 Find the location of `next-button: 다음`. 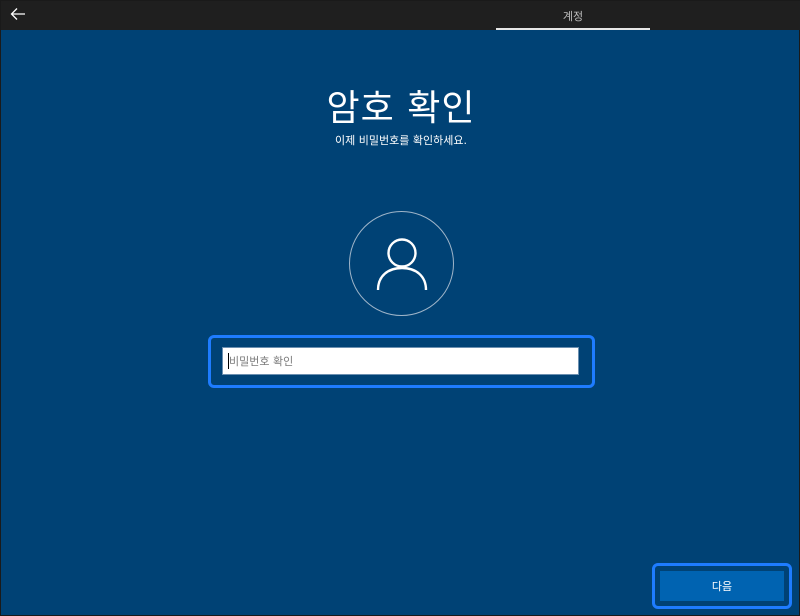

next-button: 다음 is located at coordinates (722, 586).